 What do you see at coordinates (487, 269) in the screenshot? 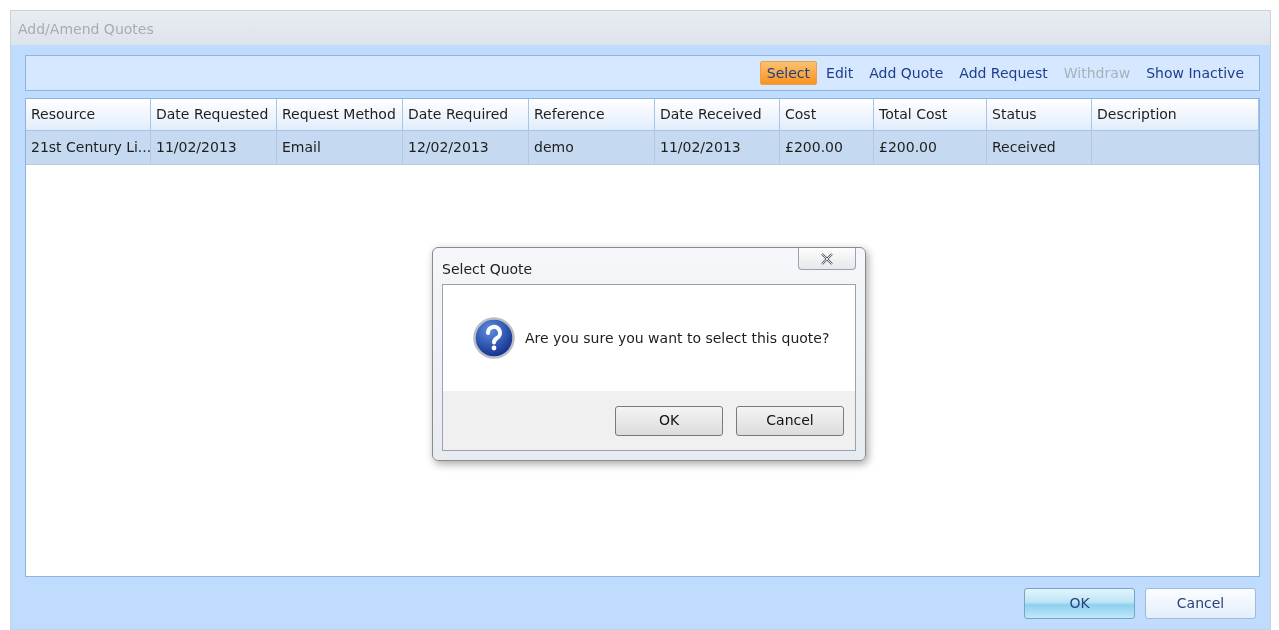
I see `dialog-title: Select Quote` at bounding box center [487, 269].